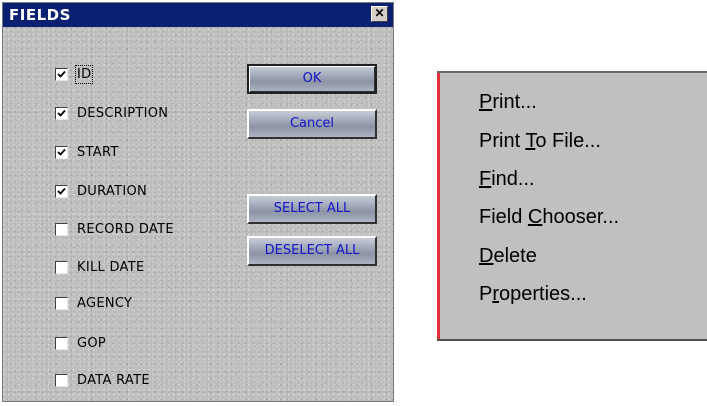 This screenshot has height=406, width=707. Describe the element at coordinates (92, 343) in the screenshot. I see `field-label-gop: GOP` at that location.